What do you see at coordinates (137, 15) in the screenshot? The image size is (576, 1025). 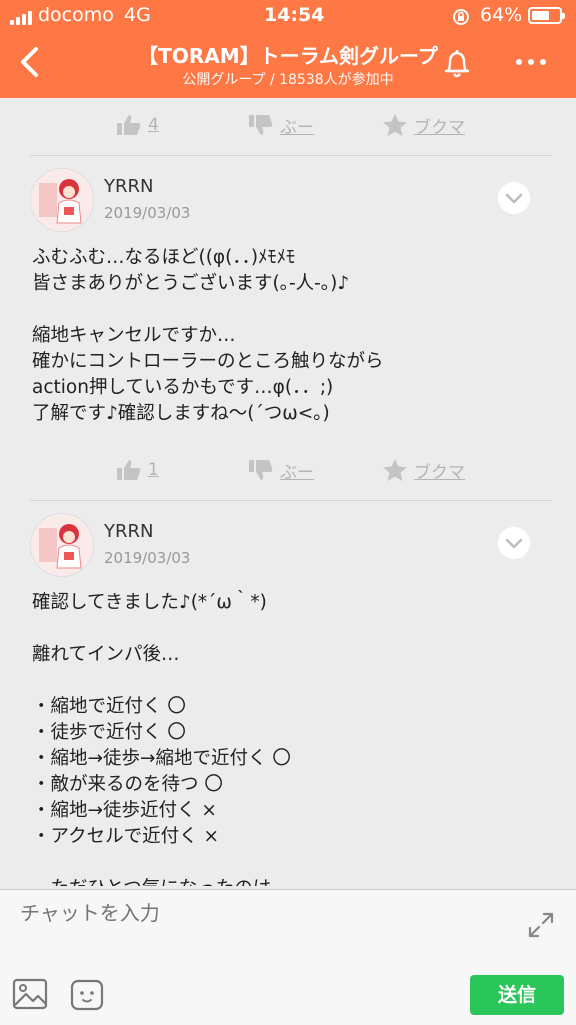 I see `network-label: 4G` at bounding box center [137, 15].